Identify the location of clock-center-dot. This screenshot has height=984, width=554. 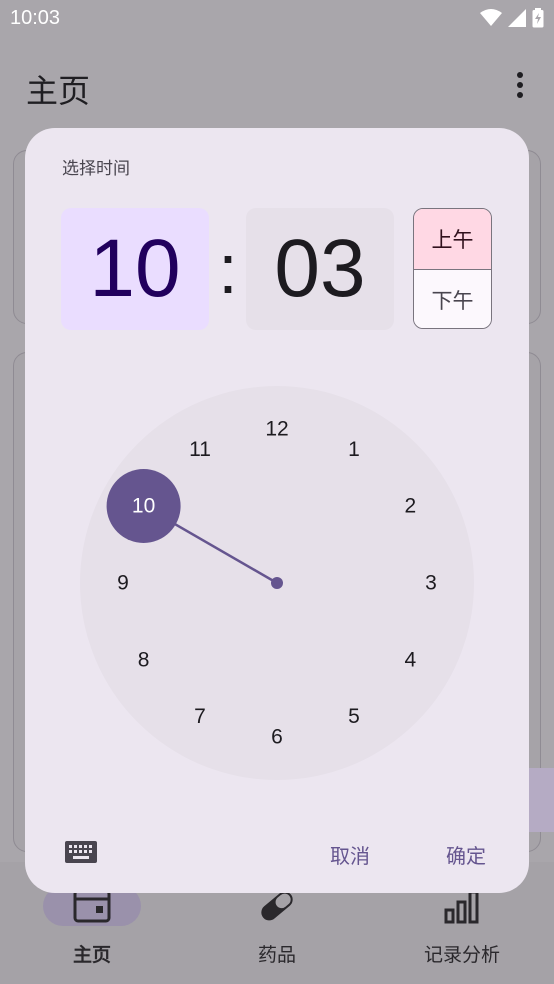
(277, 583).